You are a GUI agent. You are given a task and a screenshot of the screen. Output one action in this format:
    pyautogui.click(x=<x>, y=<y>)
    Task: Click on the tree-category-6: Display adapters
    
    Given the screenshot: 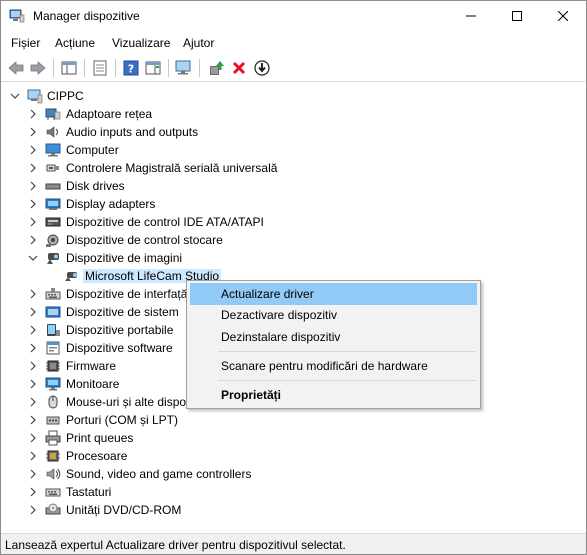 What is the action you would take?
    pyautogui.click(x=293, y=204)
    